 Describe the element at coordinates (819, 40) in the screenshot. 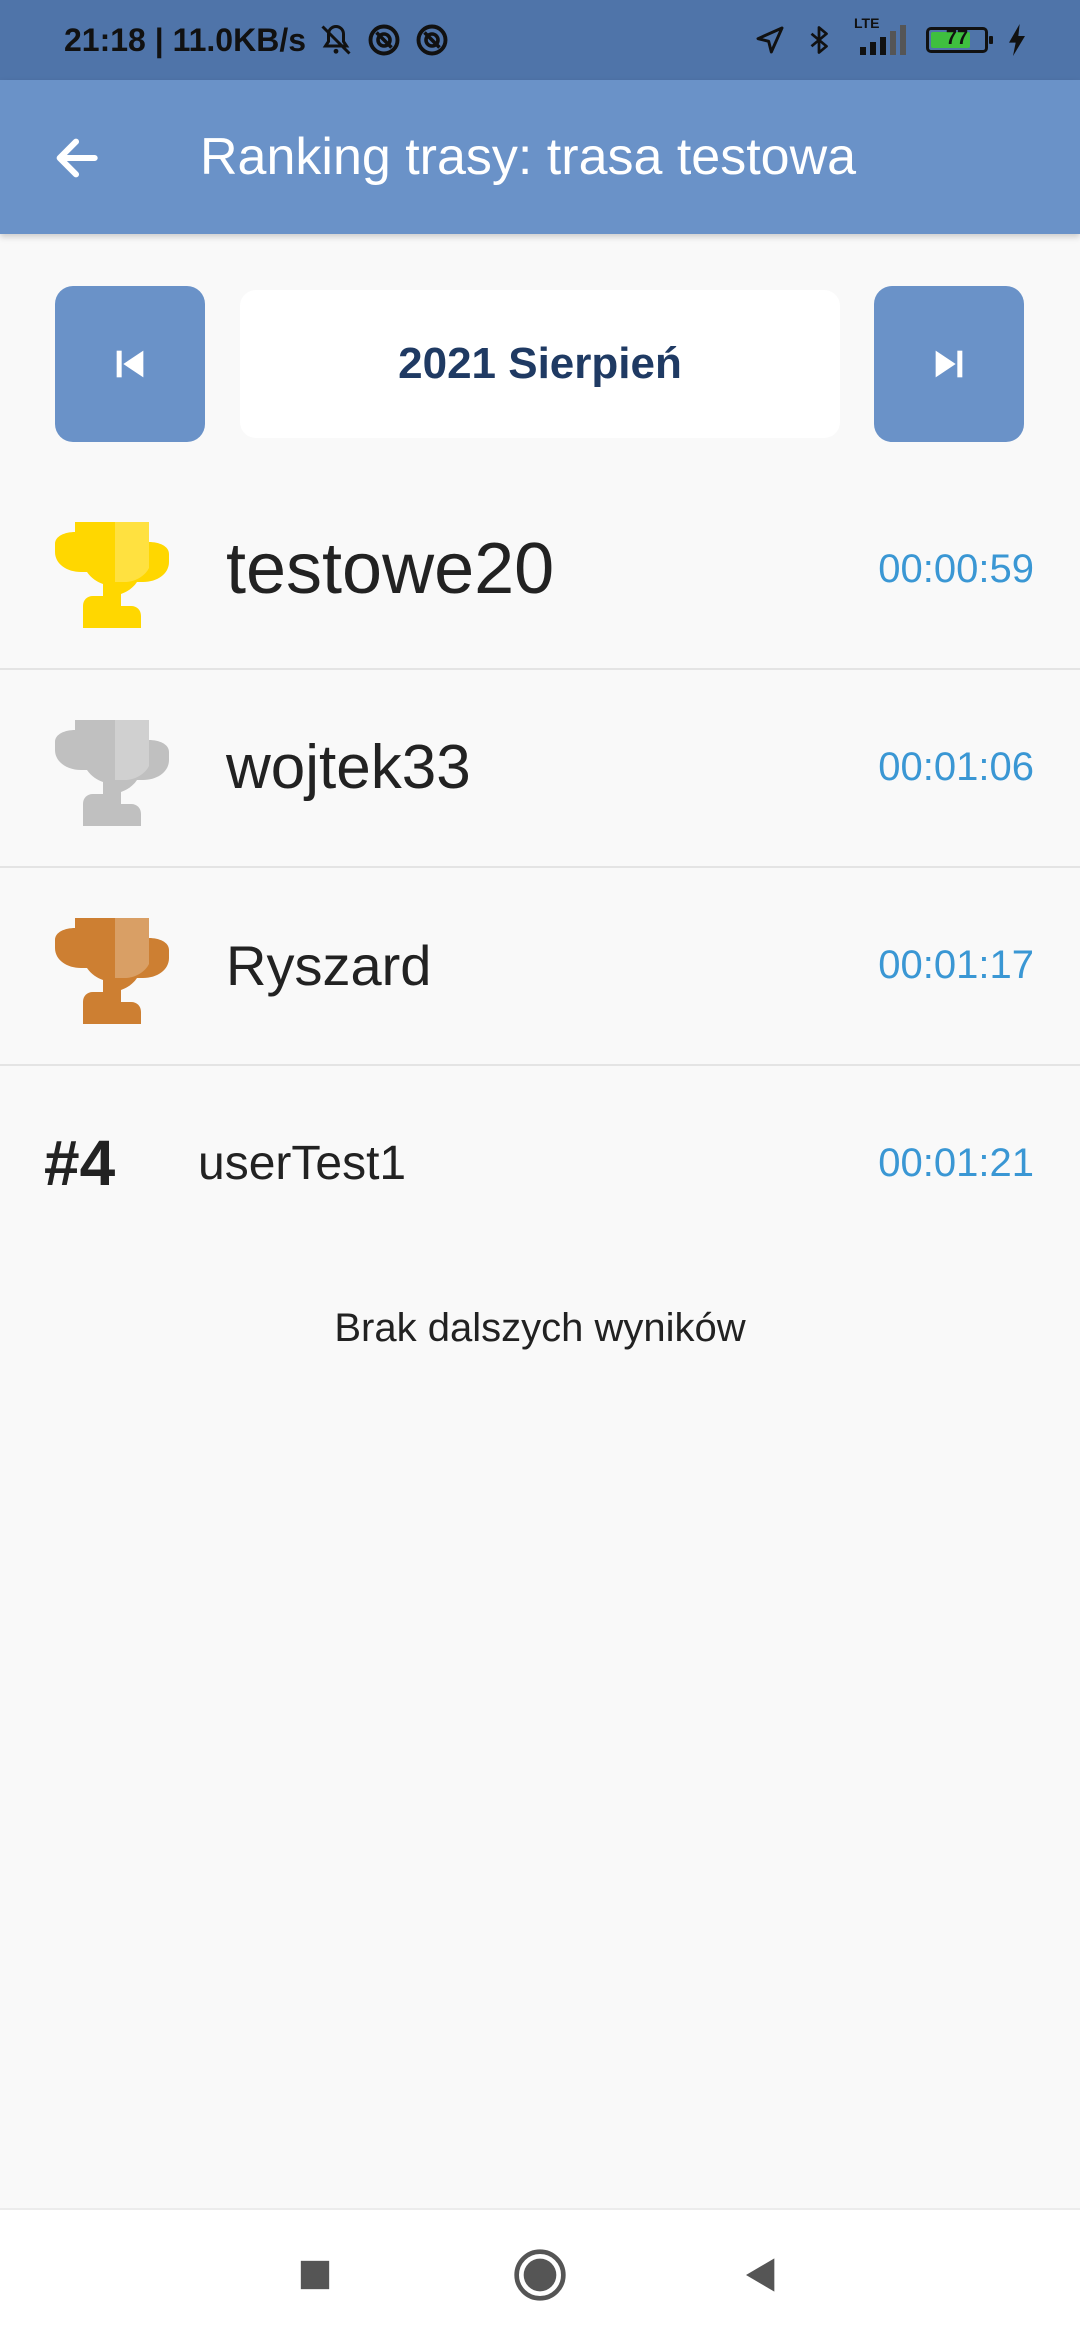

I see `bluetooth-icon` at that location.